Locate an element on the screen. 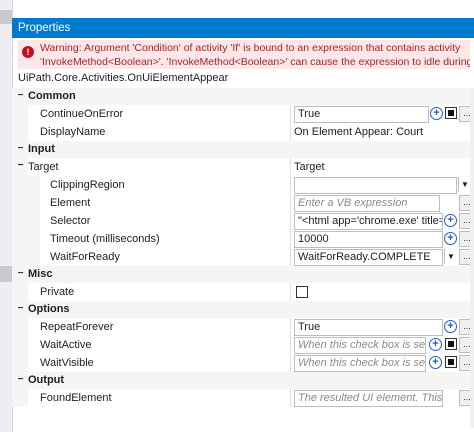  continue-on-error-field: True is located at coordinates (361, 114).